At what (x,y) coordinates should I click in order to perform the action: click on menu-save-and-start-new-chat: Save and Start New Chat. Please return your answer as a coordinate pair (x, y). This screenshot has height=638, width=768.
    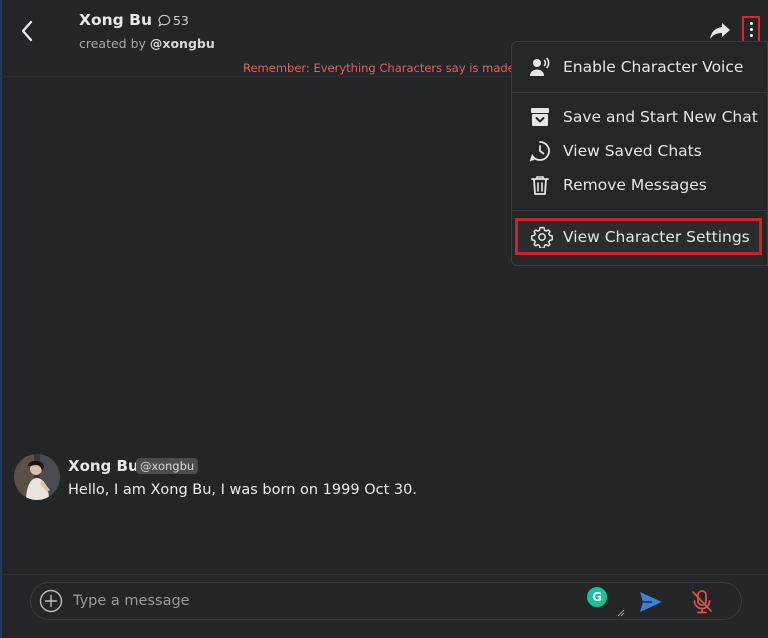
    Looking at the image, I should click on (639, 117).